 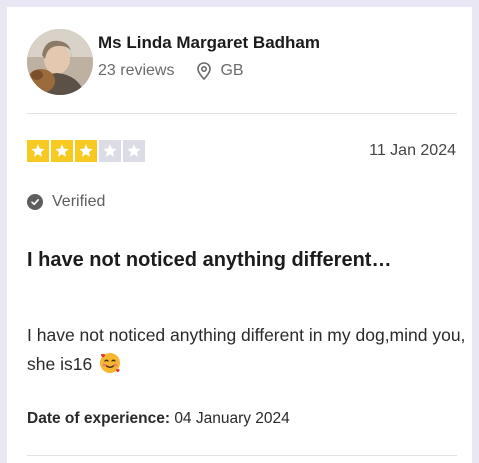 What do you see at coordinates (136, 70) in the screenshot?
I see `reviews-count: 23 reviews` at bounding box center [136, 70].